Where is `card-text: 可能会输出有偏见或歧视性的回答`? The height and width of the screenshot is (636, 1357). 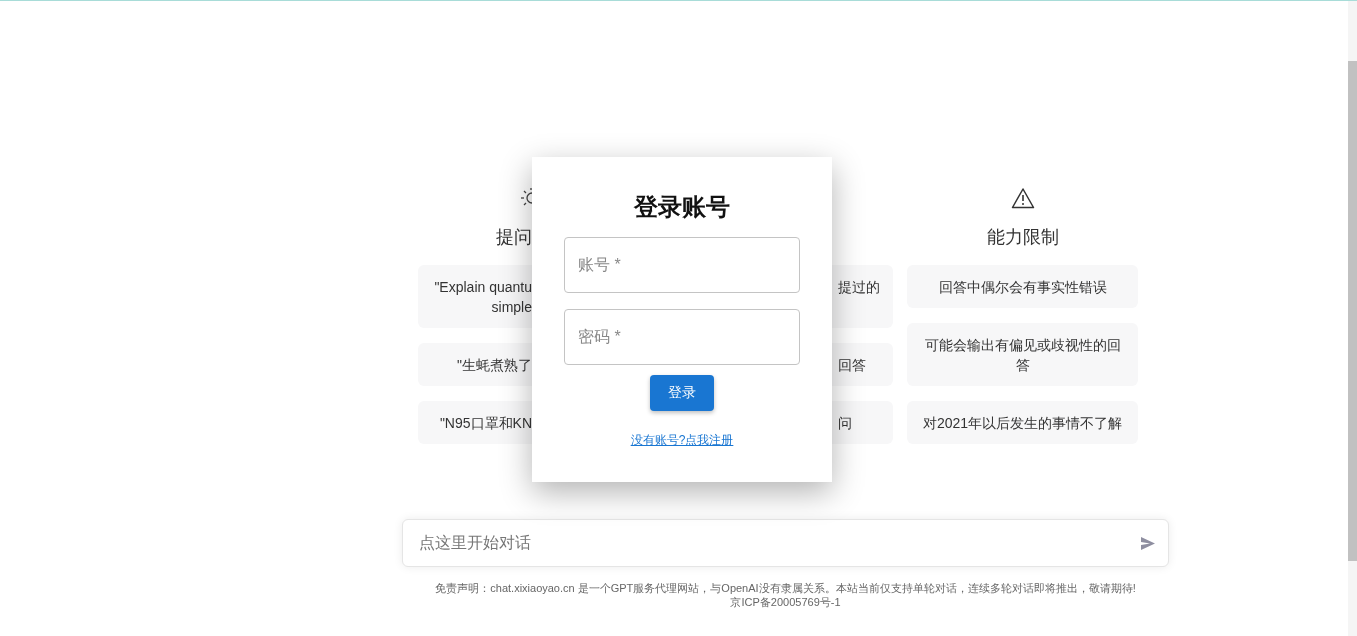 card-text: 可能会输出有偏见或歧视性的回答 is located at coordinates (1022, 355).